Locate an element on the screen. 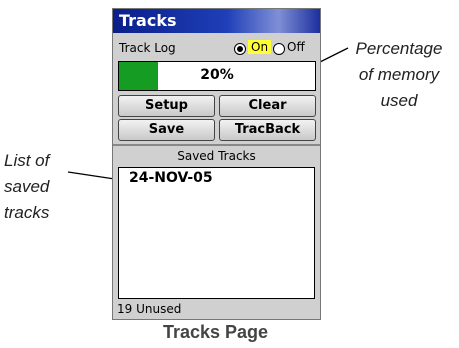 The image size is (459, 348). section-divider is located at coordinates (216, 145).